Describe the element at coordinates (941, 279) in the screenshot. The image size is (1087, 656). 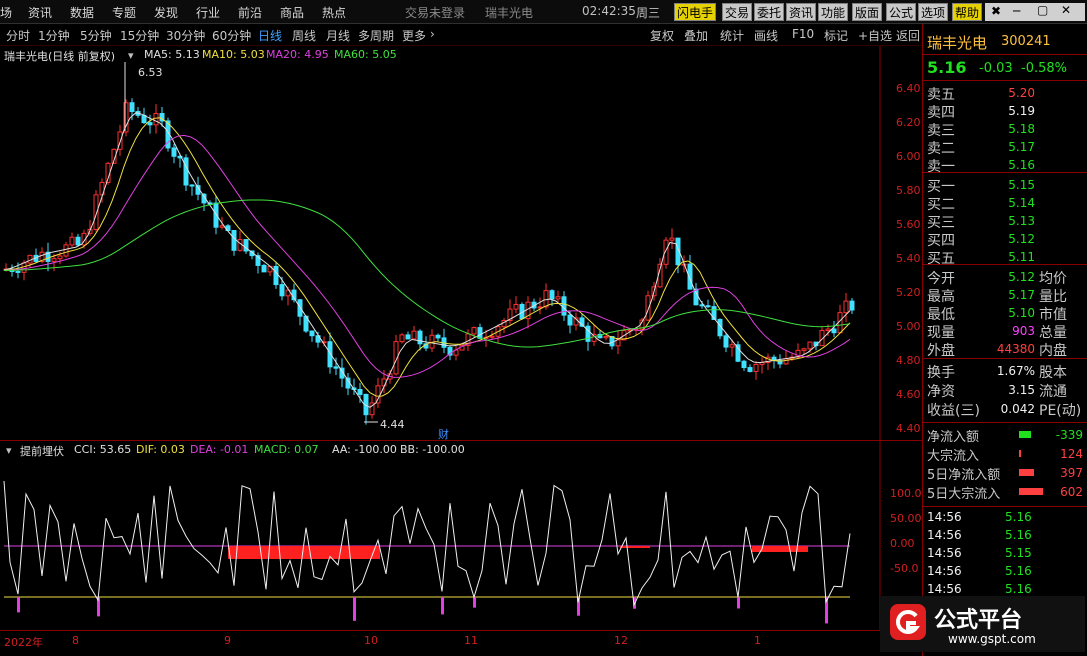
I see `stat-label: 今开` at that location.